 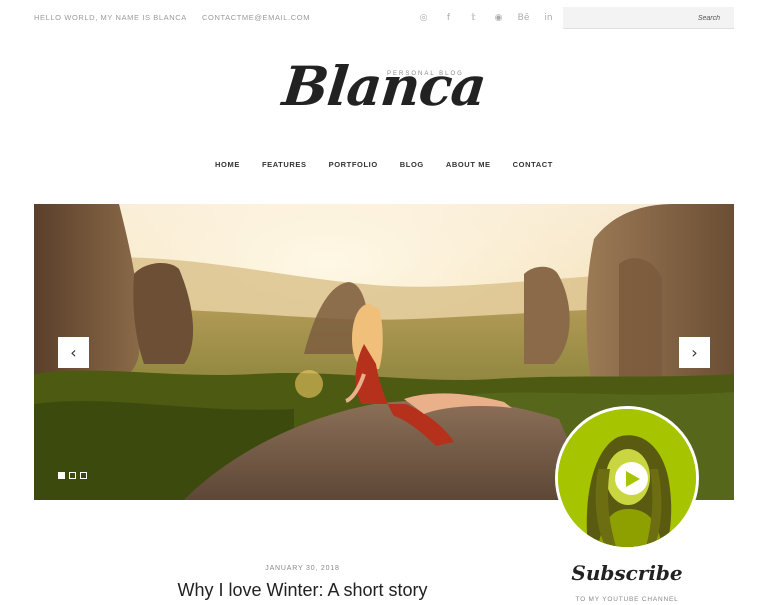 I want to click on search-box, so click(x=648, y=18).